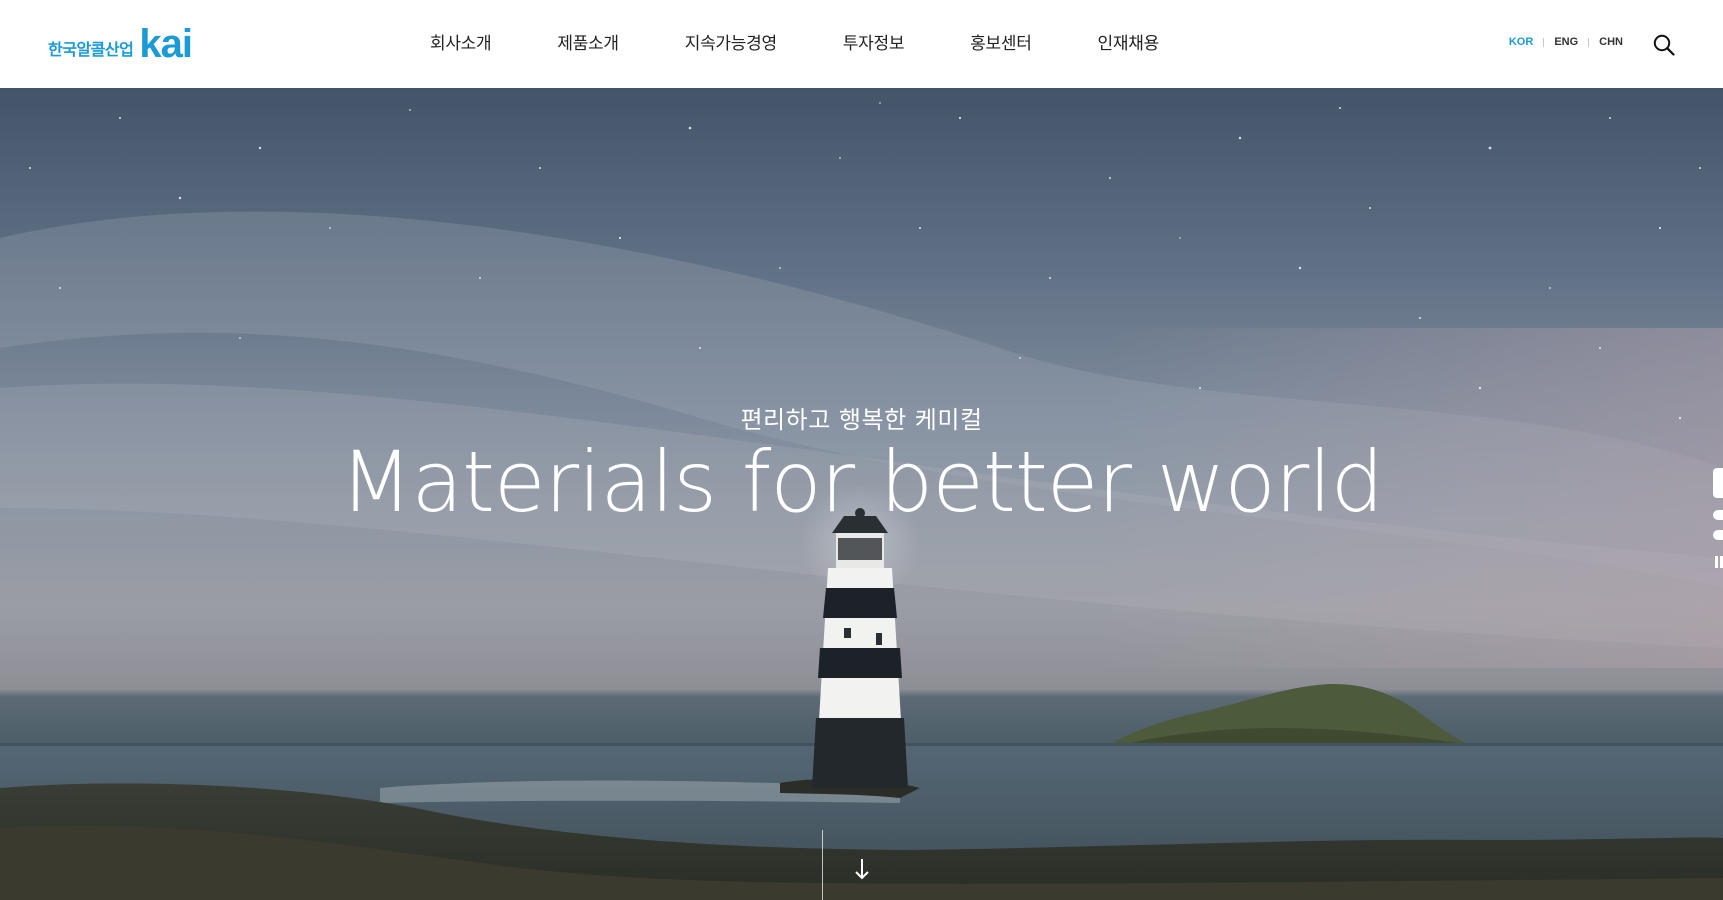 Image resolution: width=1723 pixels, height=900 pixels. I want to click on language-selector: KOR ENG CHN, so click(1566, 42).